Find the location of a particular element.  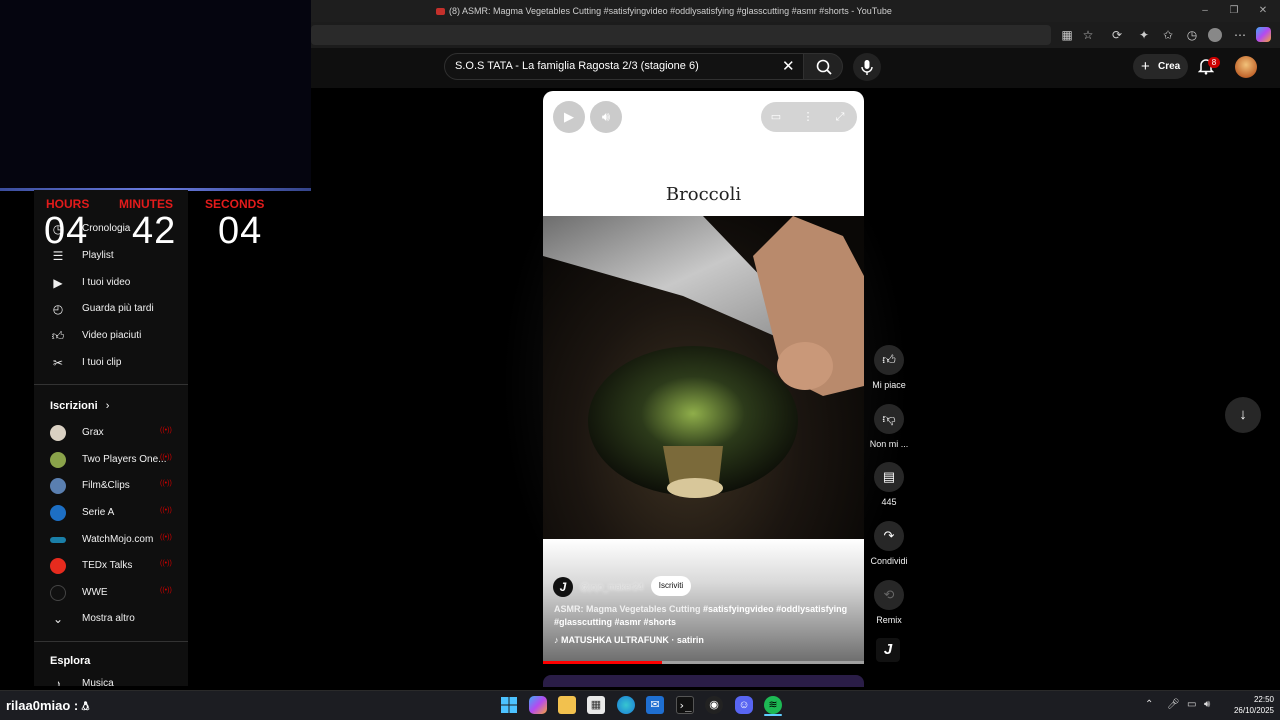

notification-count-badge: 8 is located at coordinates (1214, 62).